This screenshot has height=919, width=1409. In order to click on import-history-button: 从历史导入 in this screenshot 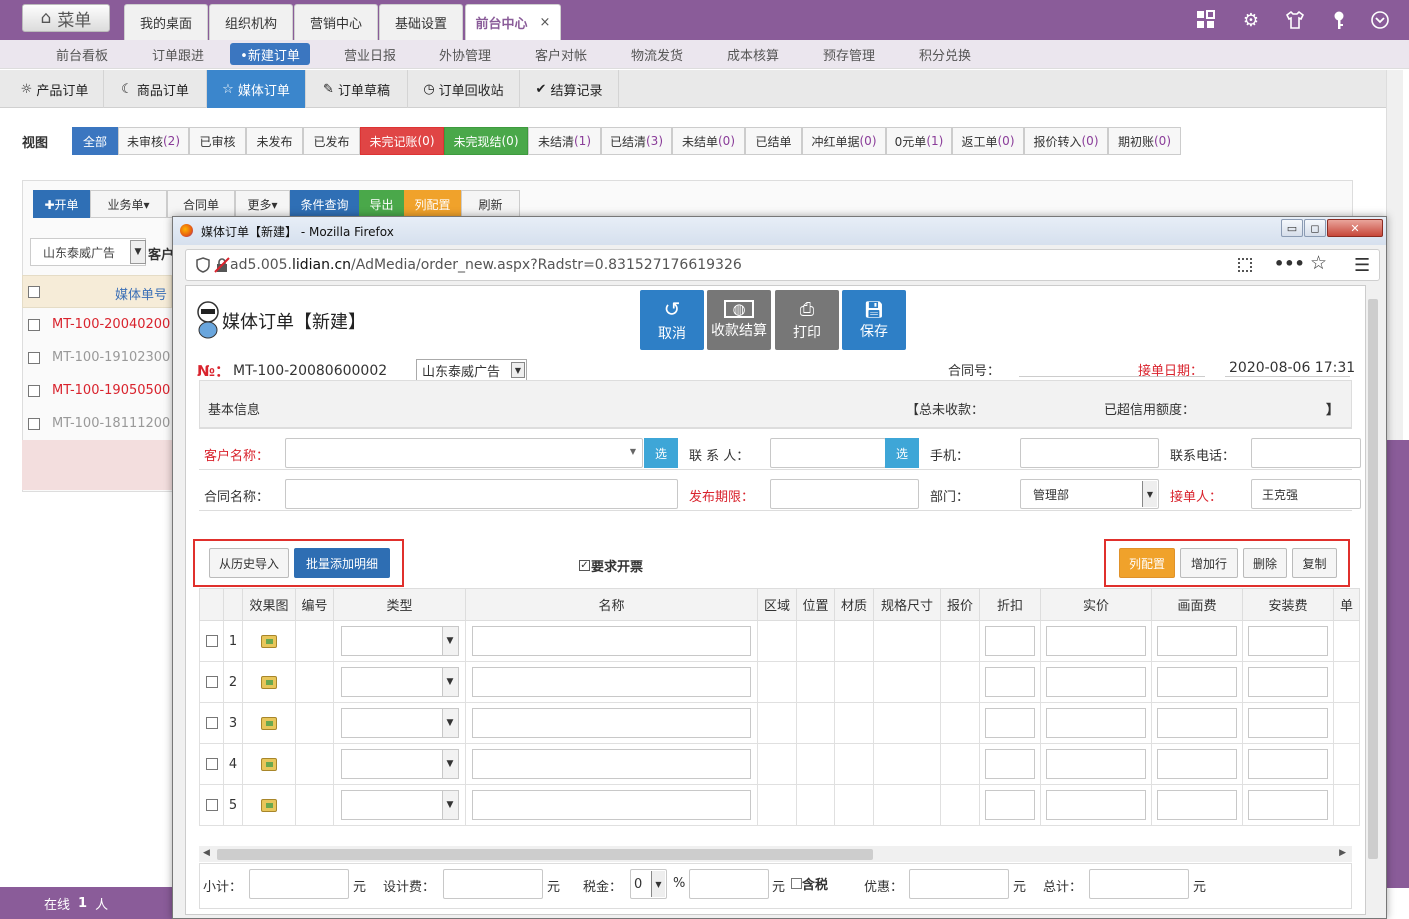, I will do `click(249, 563)`.